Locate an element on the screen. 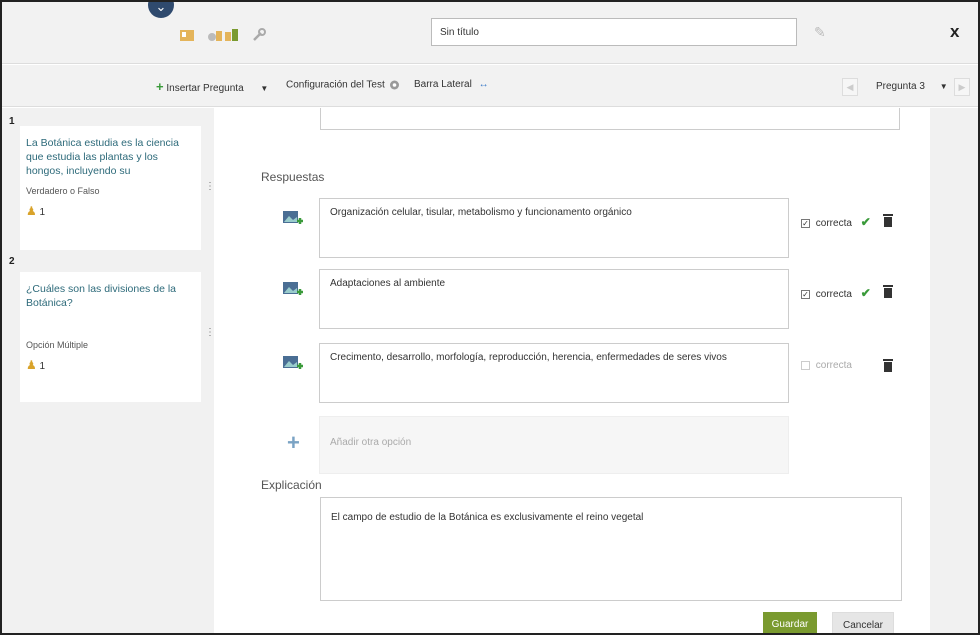 The image size is (980, 635). insert-question-button: + Insertar Pregunta ▼ is located at coordinates (212, 86).